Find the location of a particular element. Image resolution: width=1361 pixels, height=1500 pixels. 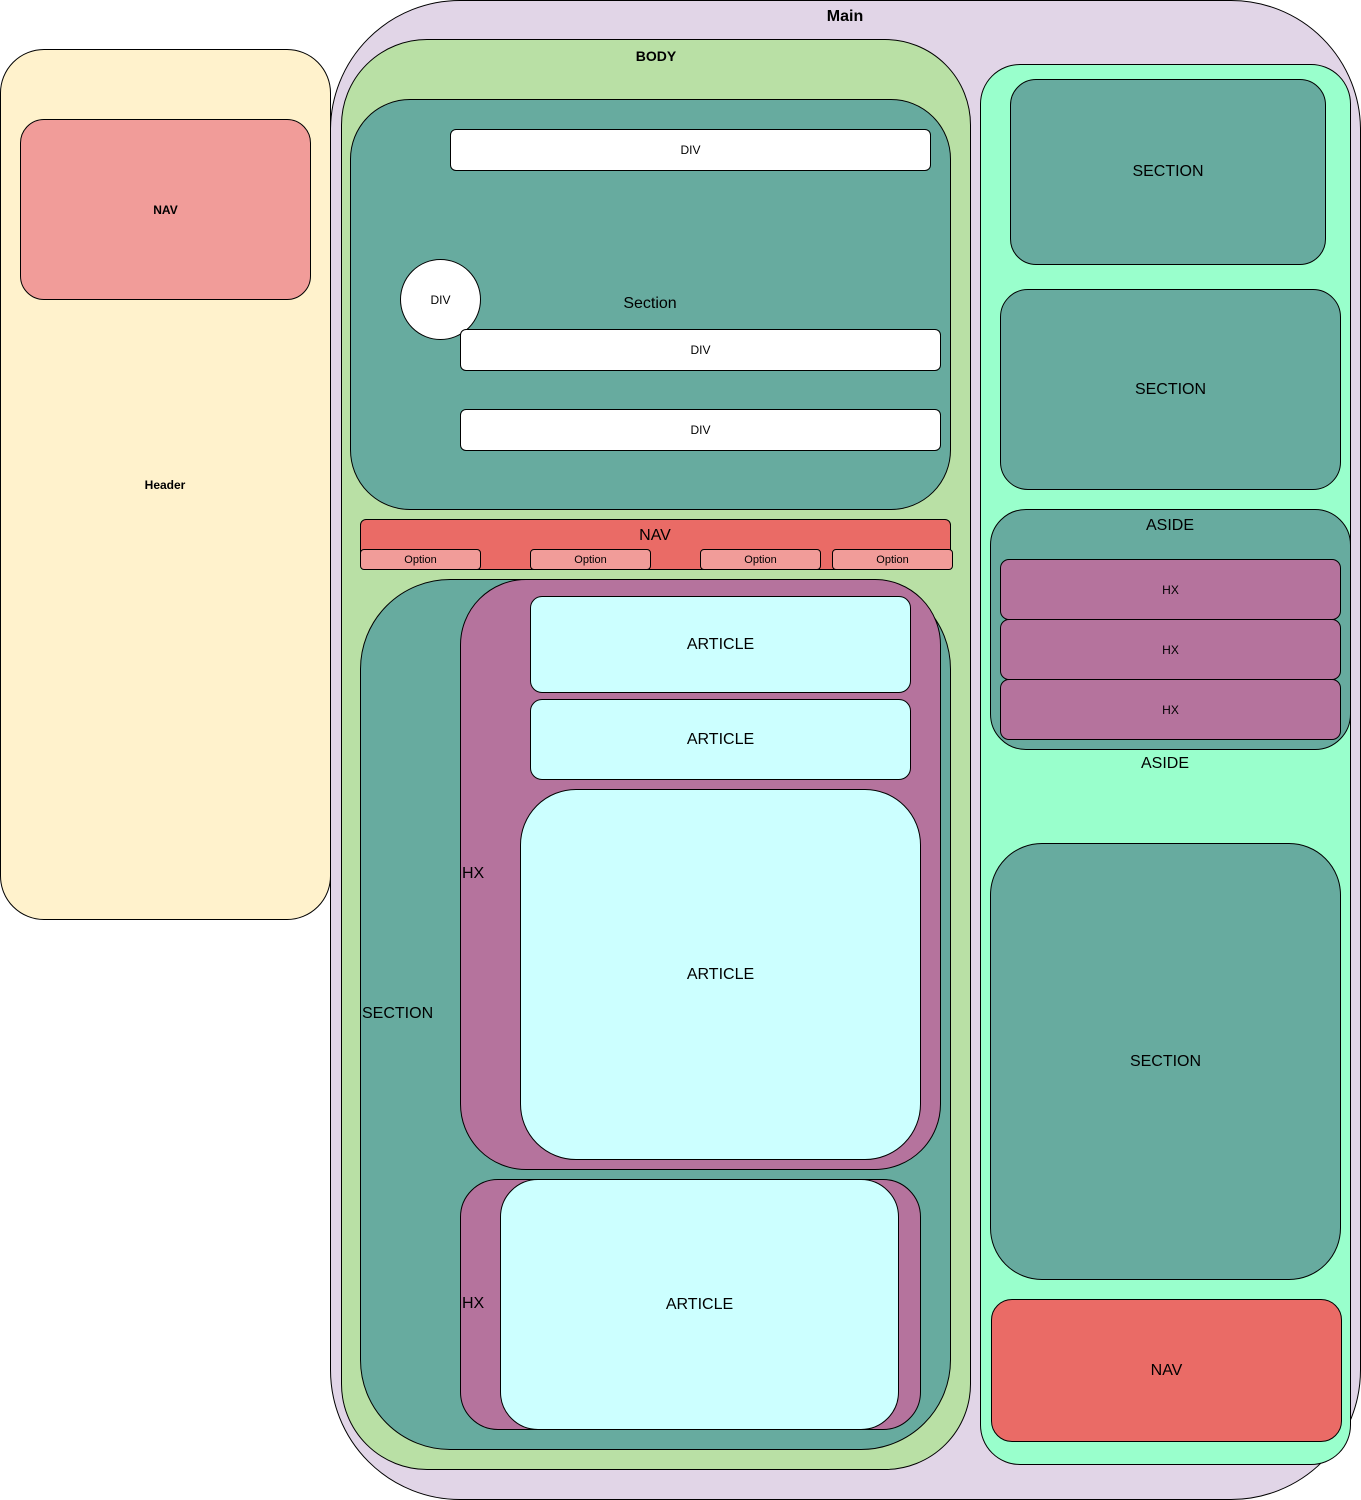

article-2-label: ARTICLE is located at coordinates (720, 739).